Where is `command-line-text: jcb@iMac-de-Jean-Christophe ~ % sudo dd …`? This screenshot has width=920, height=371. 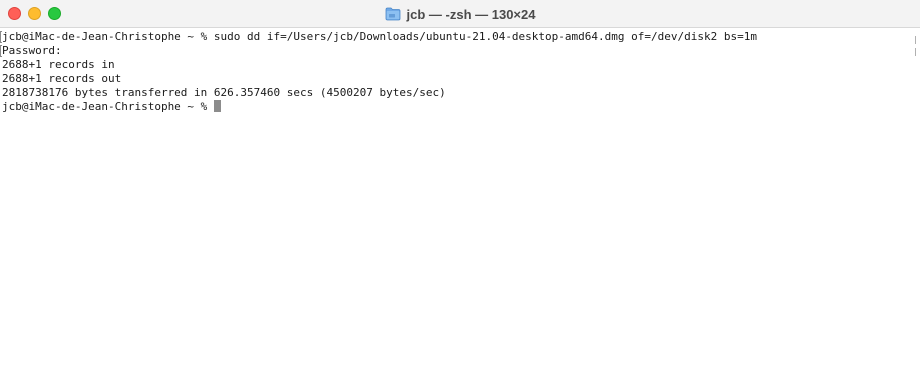
command-line-text: jcb@iMac-de-Jean-Christophe ~ % sudo dd … is located at coordinates (379, 36).